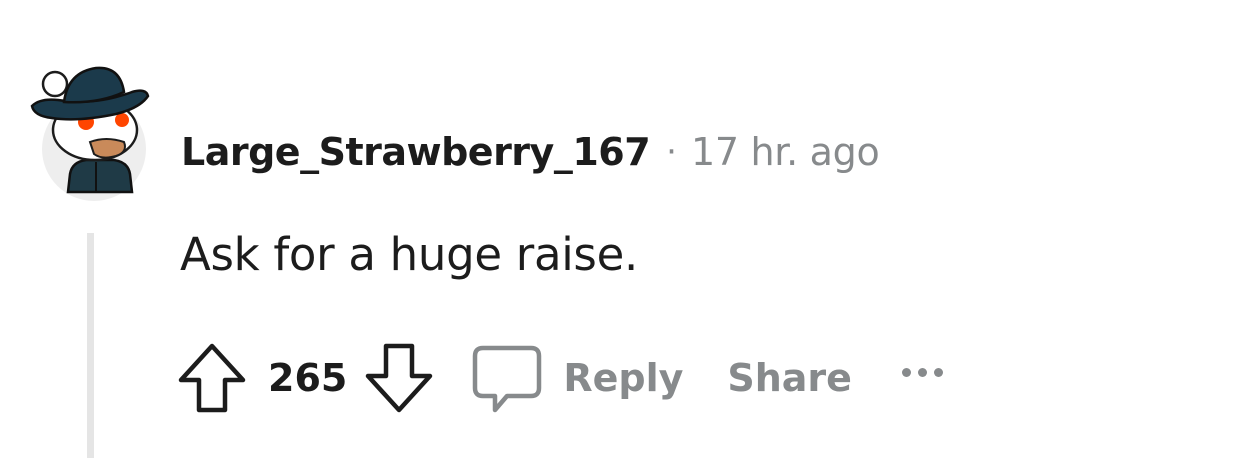 The height and width of the screenshot is (458, 1246). I want to click on speech-bubble-icon, so click(507, 379).